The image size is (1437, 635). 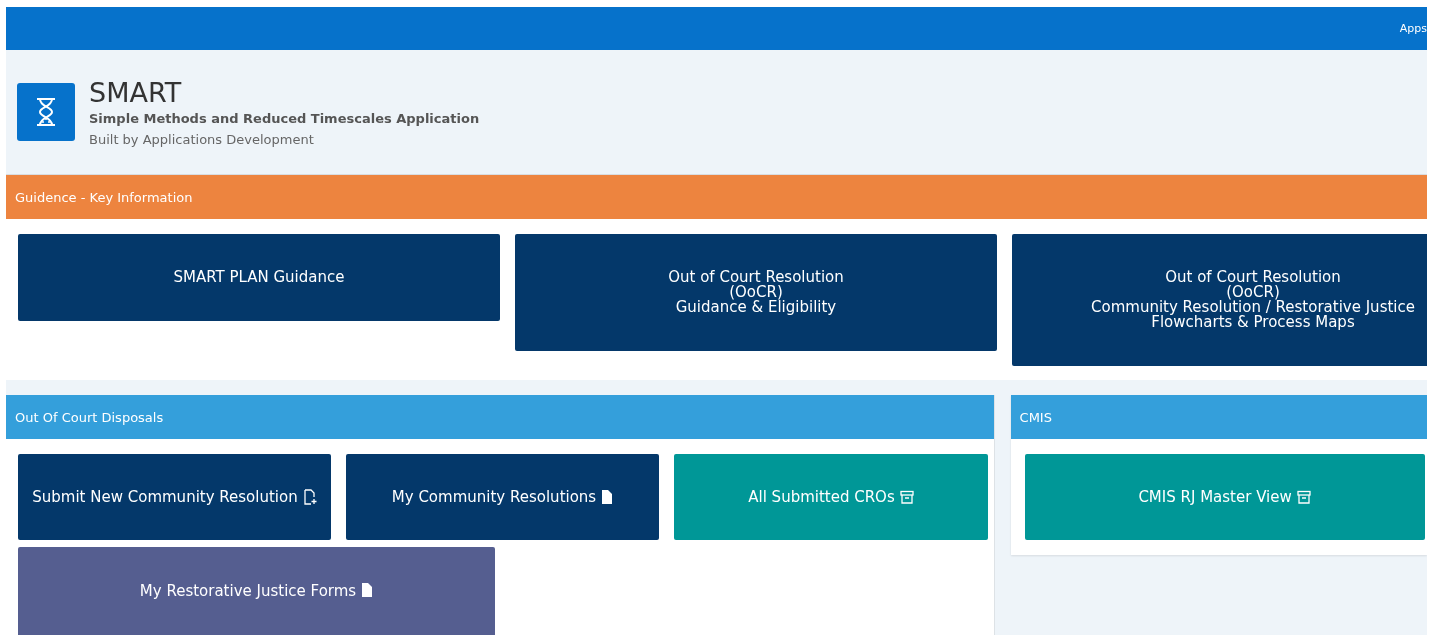 What do you see at coordinates (309, 497) in the screenshot?
I see `file-add-icon` at bounding box center [309, 497].